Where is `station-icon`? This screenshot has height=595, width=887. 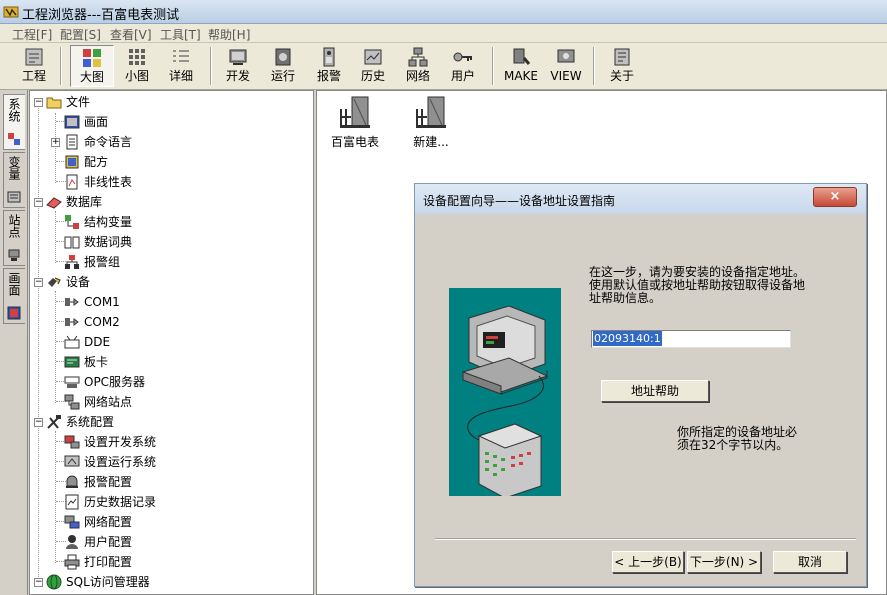
station-icon is located at coordinates (14, 255).